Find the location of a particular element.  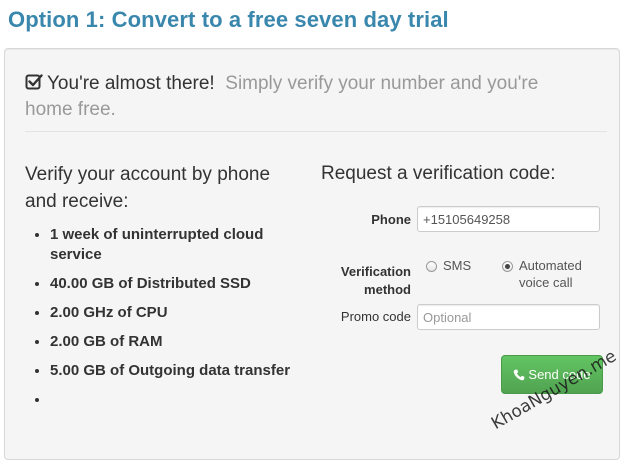

list-item: 2.00 GHz of CPU is located at coordinates (172, 313).